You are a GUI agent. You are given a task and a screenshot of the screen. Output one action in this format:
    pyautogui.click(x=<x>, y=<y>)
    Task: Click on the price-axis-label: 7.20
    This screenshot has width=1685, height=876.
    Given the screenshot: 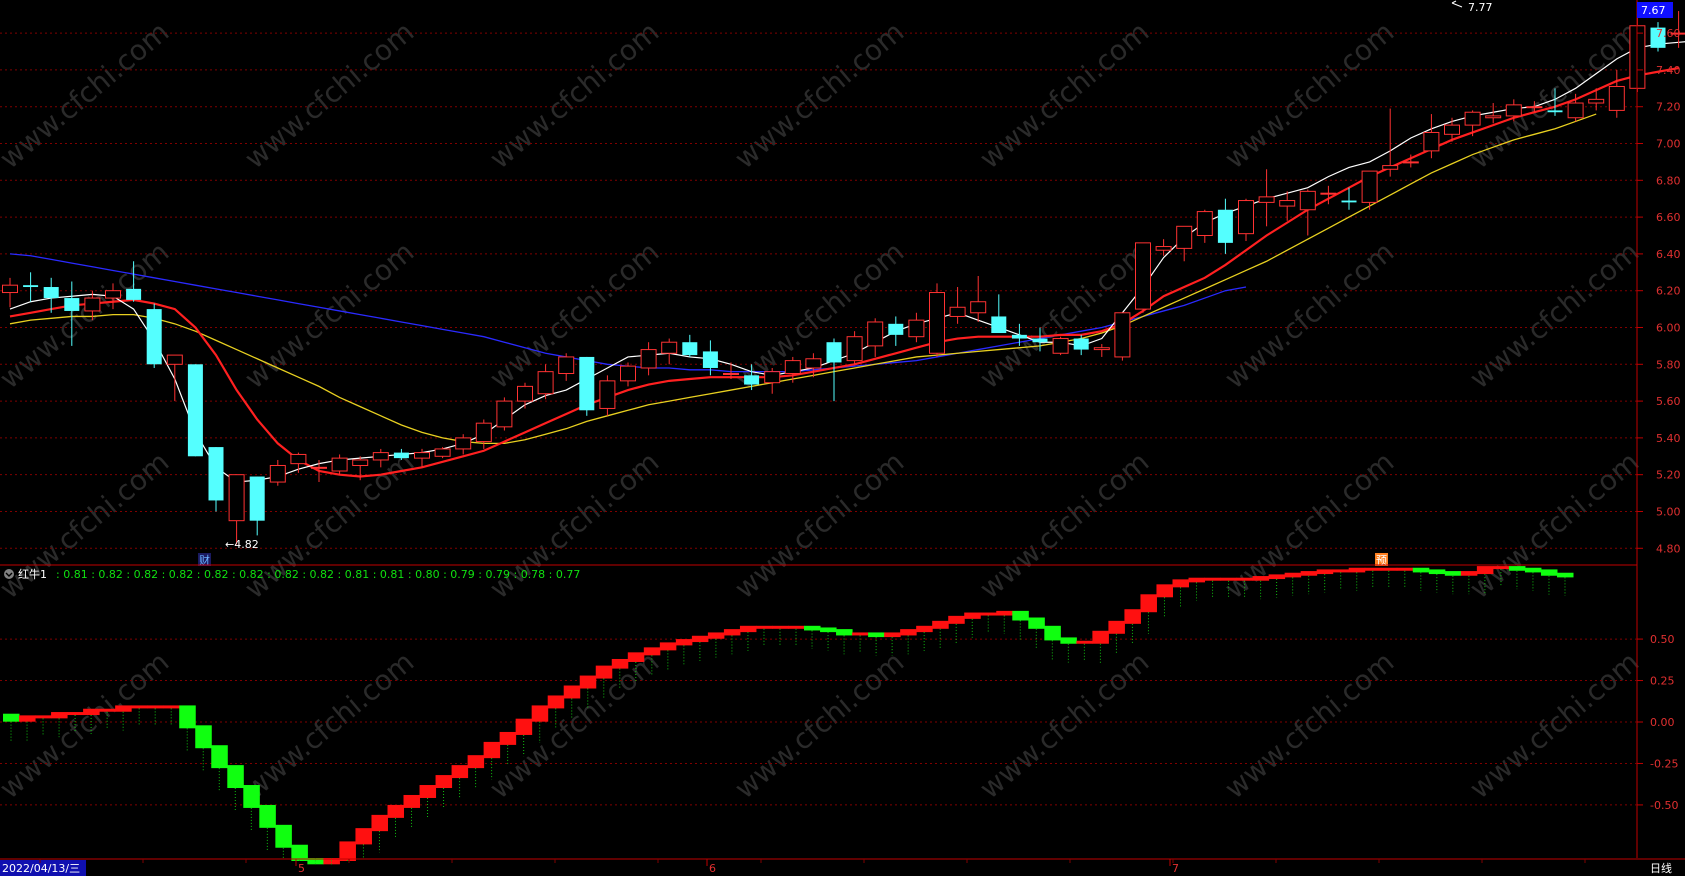 What is the action you would take?
    pyautogui.click(x=1668, y=107)
    